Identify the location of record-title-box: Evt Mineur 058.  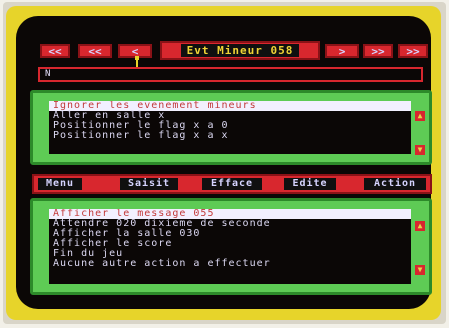
(240, 50).